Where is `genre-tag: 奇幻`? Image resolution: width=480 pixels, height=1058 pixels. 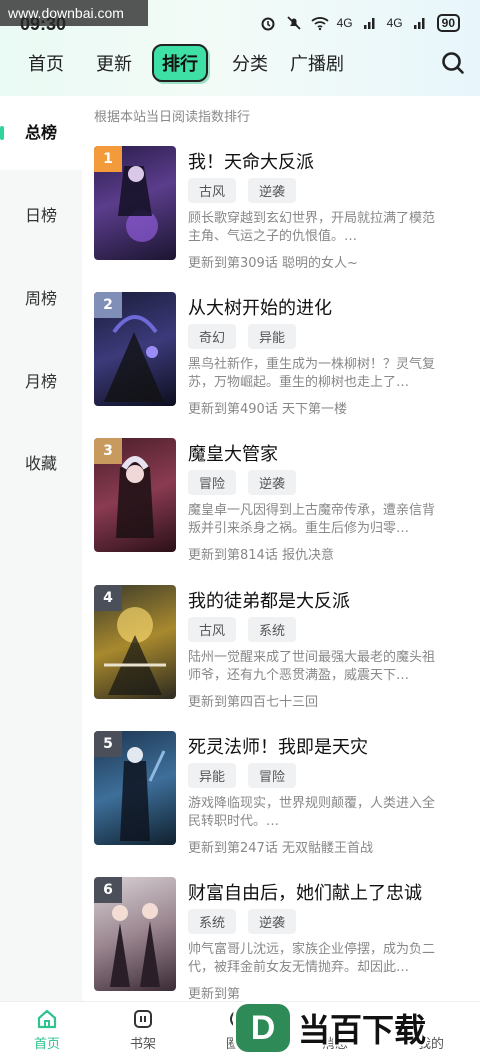
genre-tag: 奇幻 is located at coordinates (212, 336).